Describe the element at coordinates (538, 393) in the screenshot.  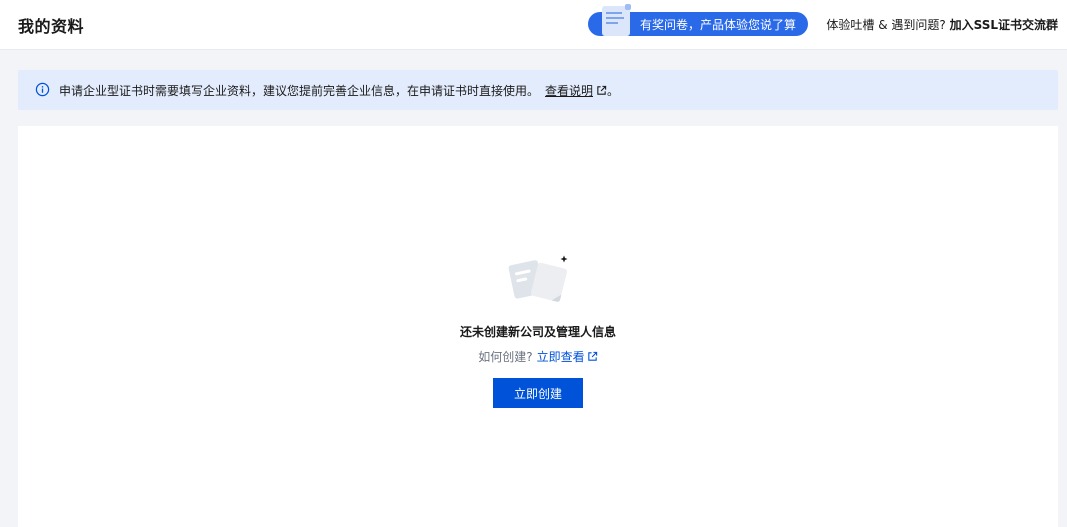
I see `create-now-button: 立即创建` at that location.